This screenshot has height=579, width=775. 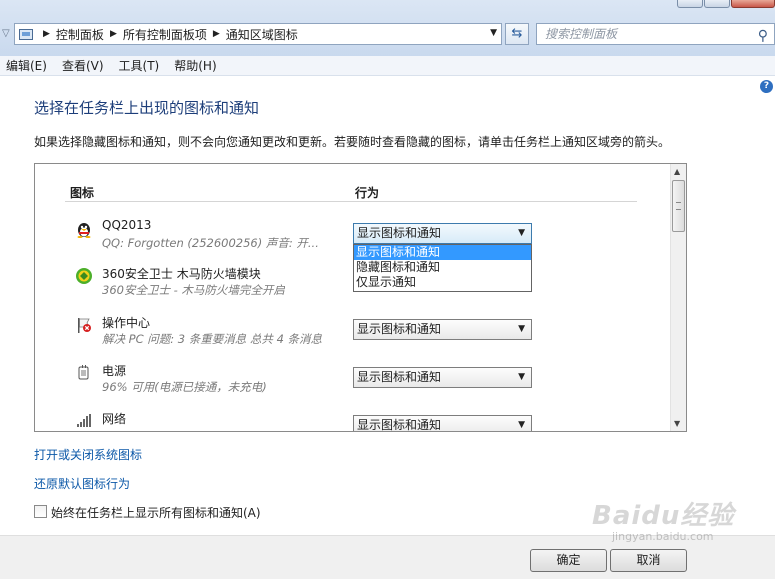 I want to click on row-description: 解决 PC 问题: 3 条重要消息 总共 4 条消息, so click(x=212, y=339).